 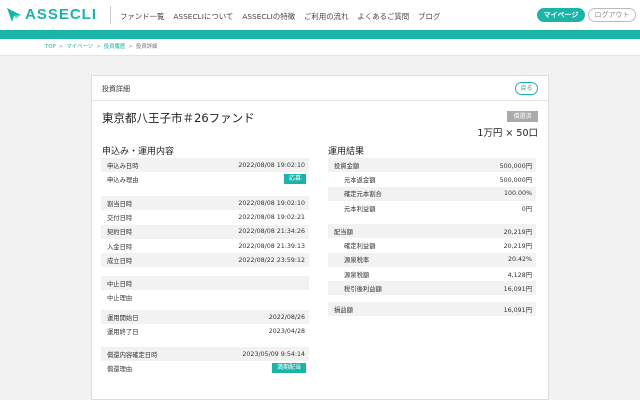 I want to click on breadcrumb-current: 投資詳細, so click(x=146, y=47).